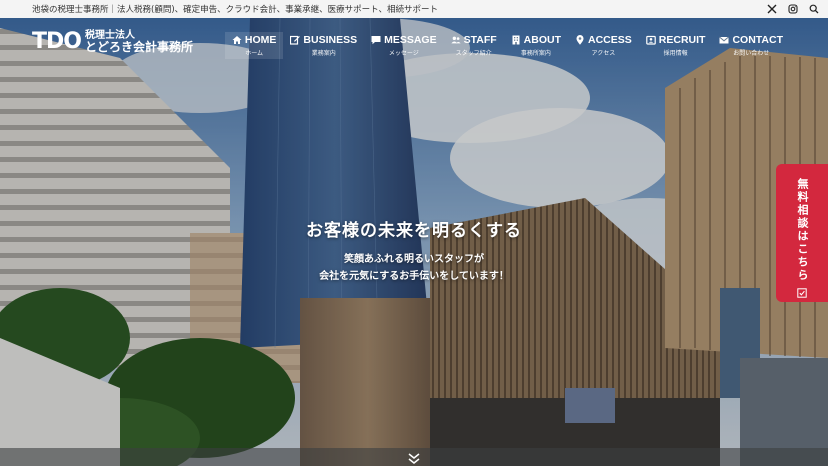 This screenshot has height=466, width=828. I want to click on nav-item-access: ACCESS アクセス, so click(603, 45).